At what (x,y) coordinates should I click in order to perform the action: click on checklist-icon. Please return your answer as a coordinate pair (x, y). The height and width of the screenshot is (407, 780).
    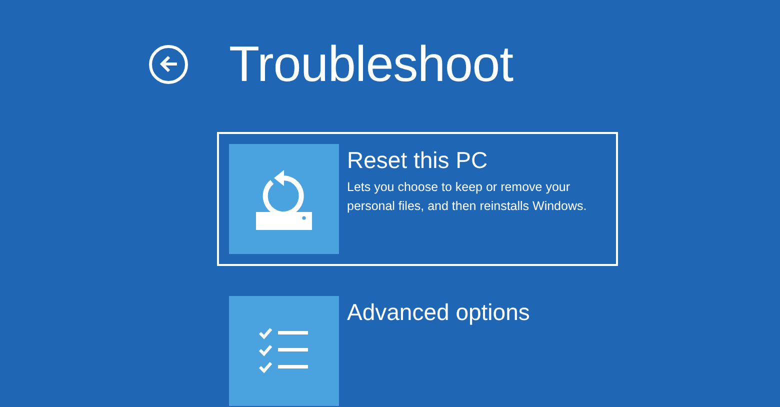
    Looking at the image, I should click on (284, 351).